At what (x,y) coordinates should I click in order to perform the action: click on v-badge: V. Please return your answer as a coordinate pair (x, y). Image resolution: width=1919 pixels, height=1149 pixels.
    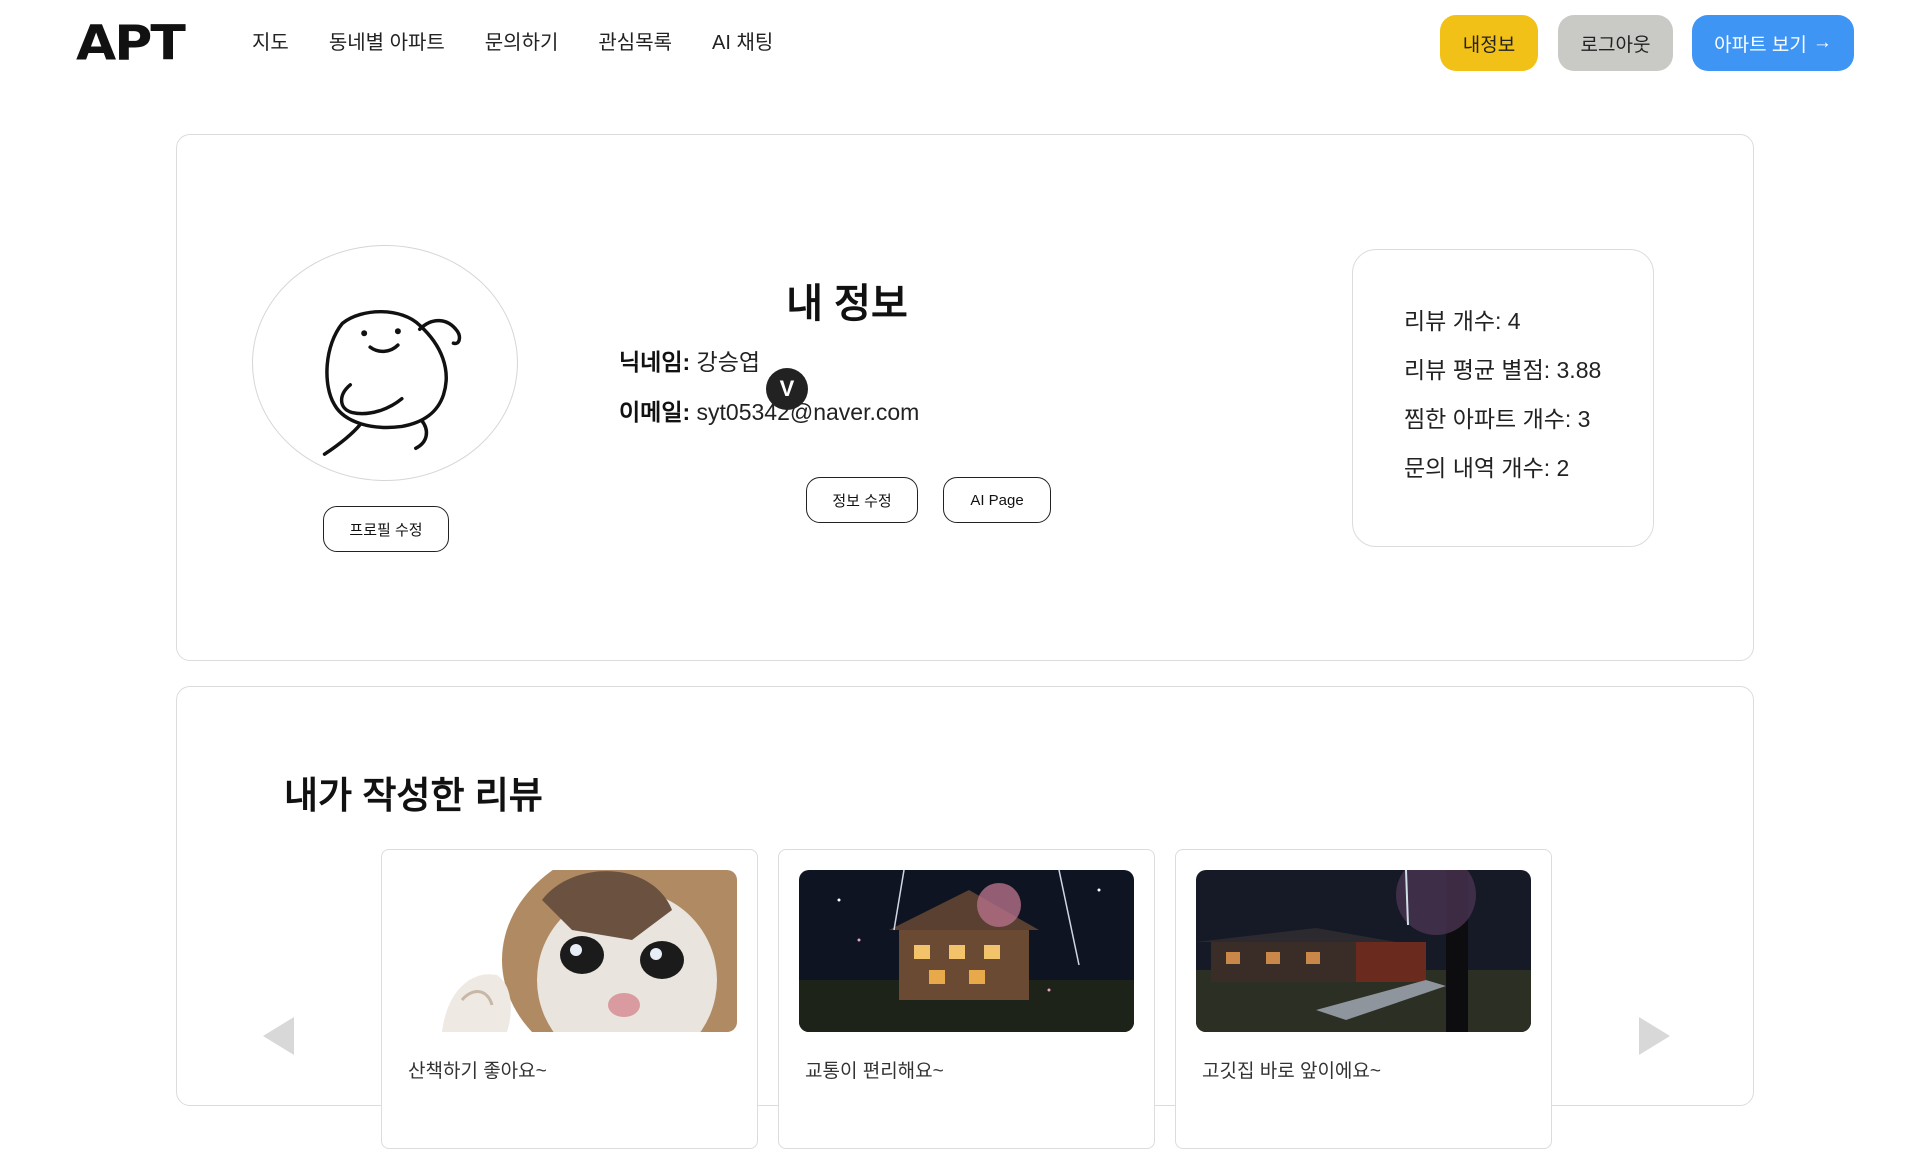
    Looking at the image, I should click on (787, 389).